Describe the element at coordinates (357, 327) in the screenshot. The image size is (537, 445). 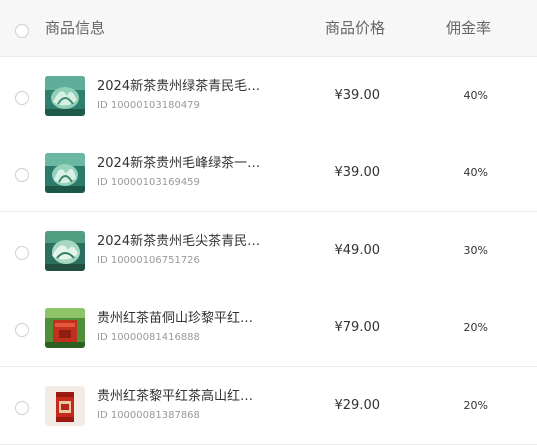
I see `product-price: ¥79.00` at that location.